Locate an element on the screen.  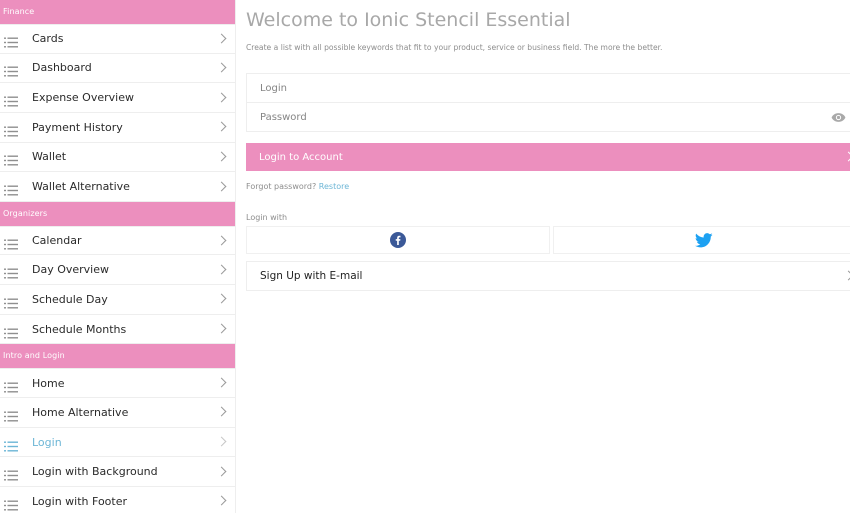
login-field is located at coordinates (548, 88).